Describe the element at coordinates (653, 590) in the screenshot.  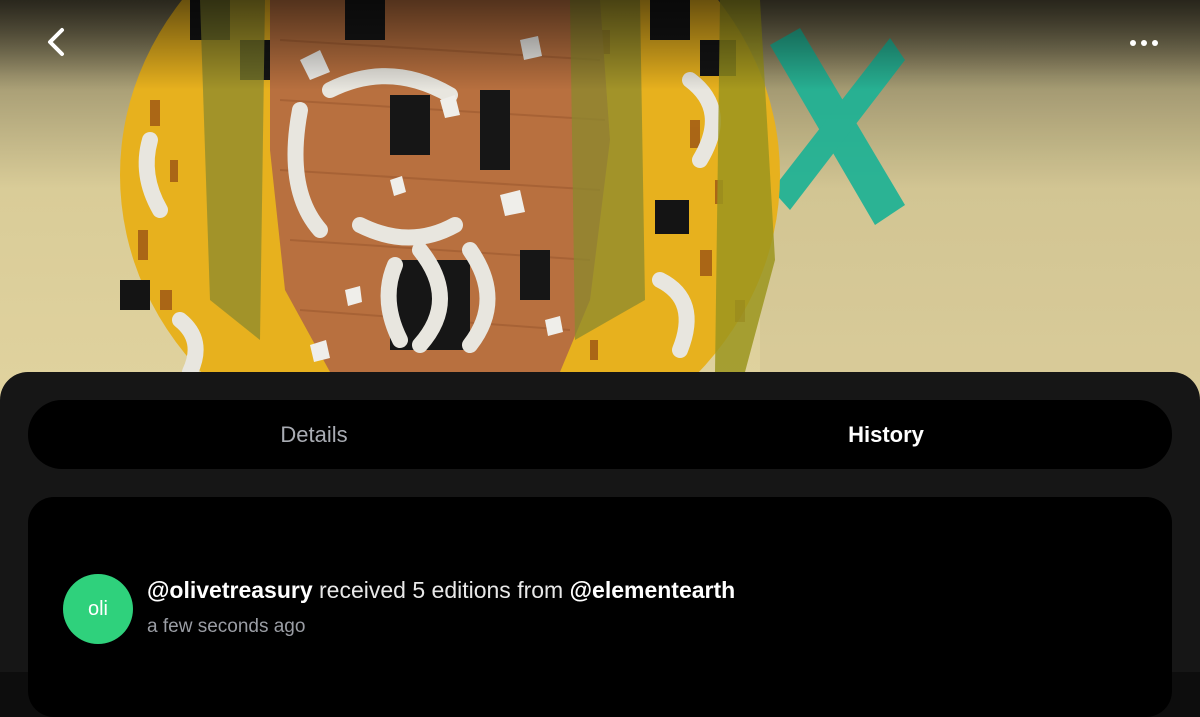
I see `sender-link: @elementearth` at that location.